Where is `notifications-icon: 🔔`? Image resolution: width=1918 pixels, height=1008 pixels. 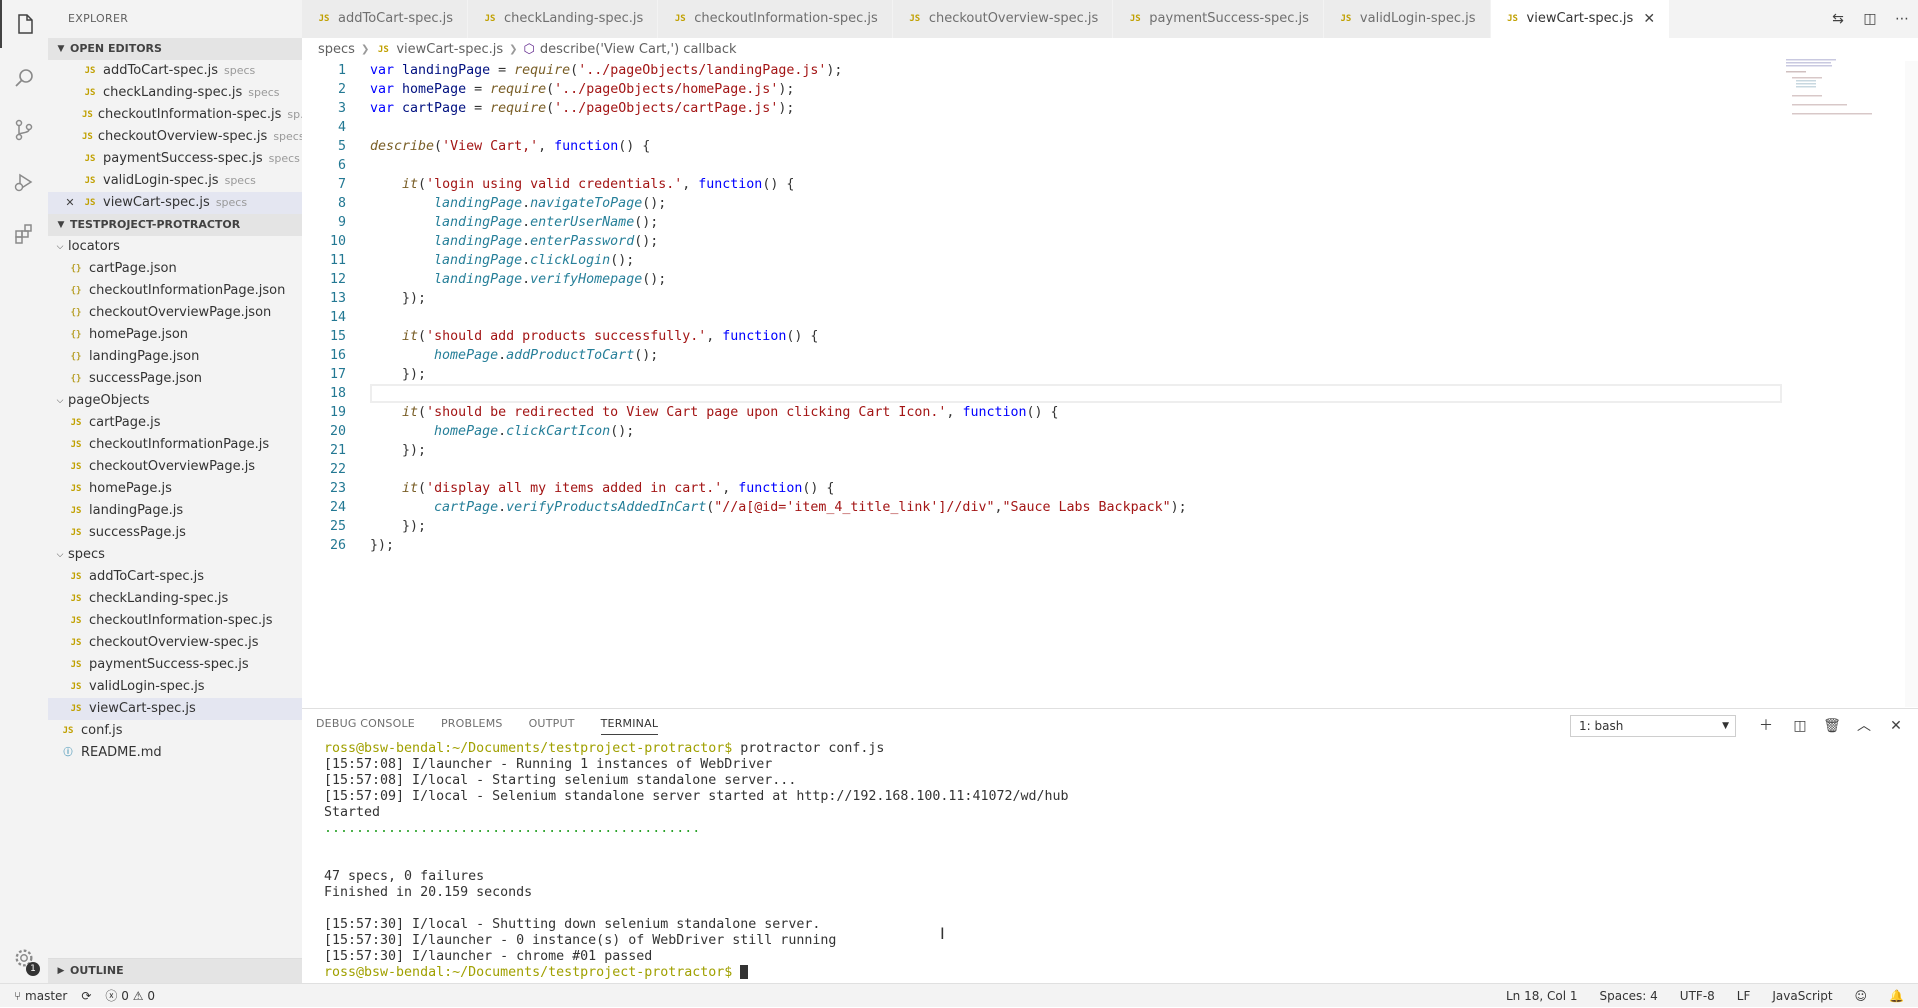
notifications-icon: 🔔 is located at coordinates (1896, 996).